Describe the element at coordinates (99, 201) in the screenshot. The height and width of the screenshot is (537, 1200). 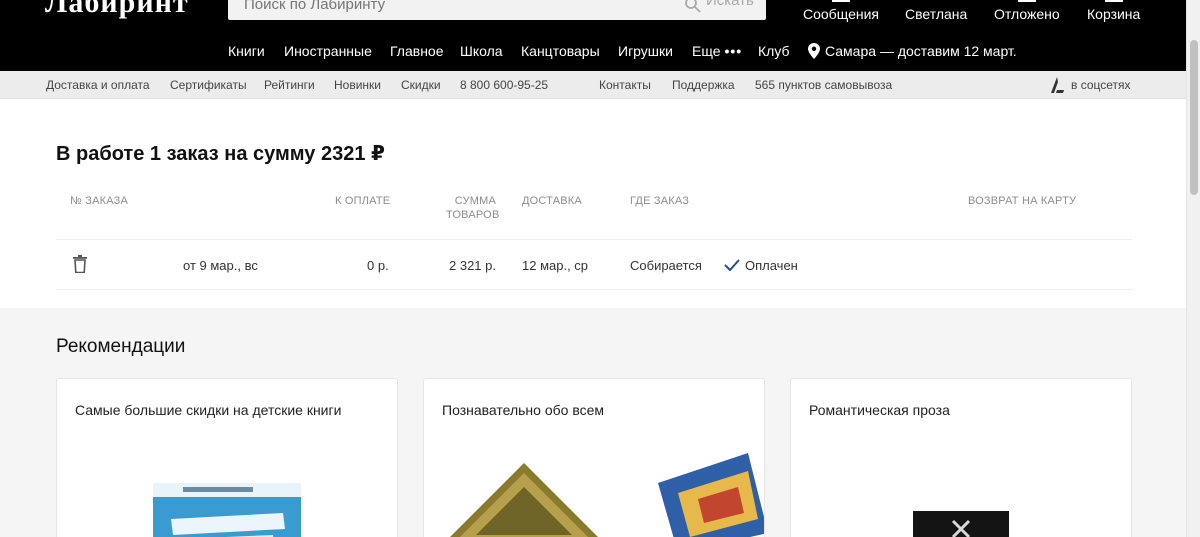
I see `col-order-number: № заказа` at that location.